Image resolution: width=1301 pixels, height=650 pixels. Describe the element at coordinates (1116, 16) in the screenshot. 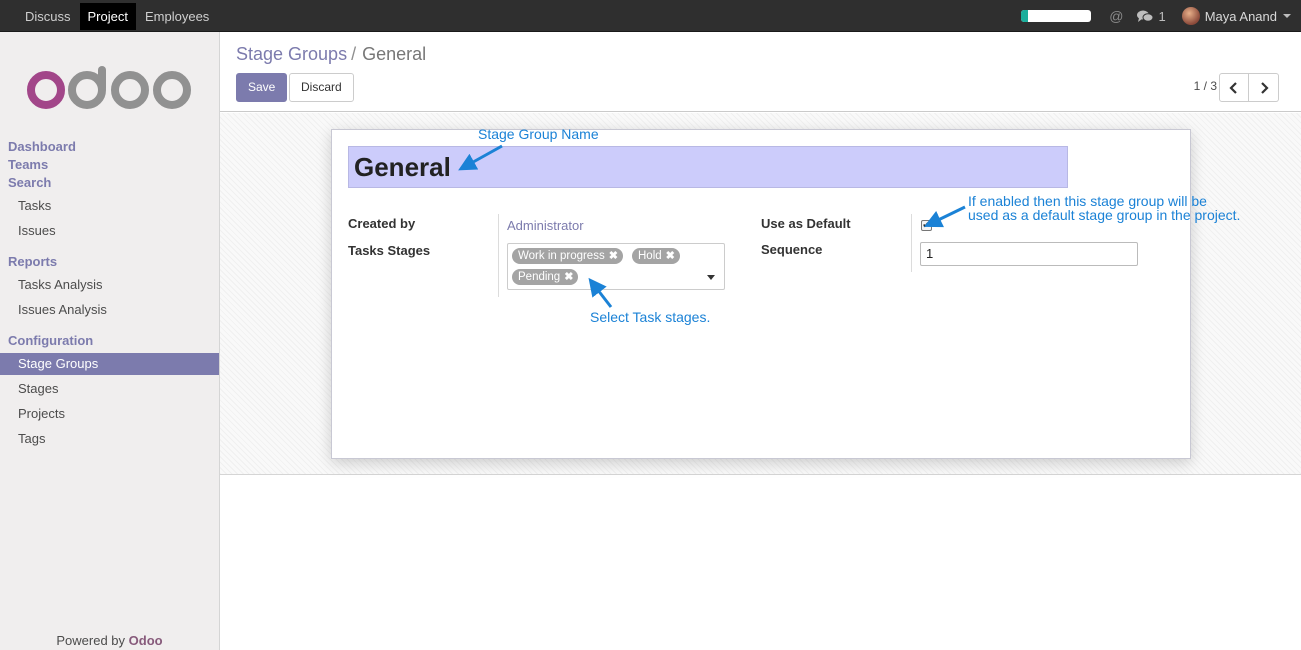

I see `mentions-icon: @` at that location.